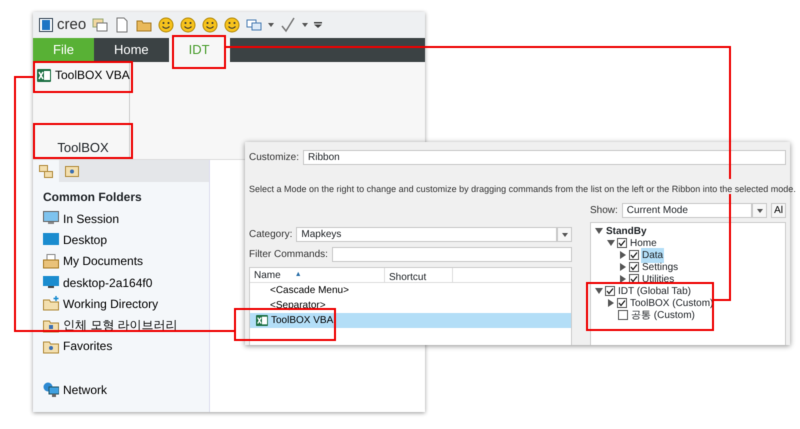 Image resolution: width=800 pixels, height=429 pixels. What do you see at coordinates (51, 282) in the screenshot?
I see `computer-icon` at bounding box center [51, 282].